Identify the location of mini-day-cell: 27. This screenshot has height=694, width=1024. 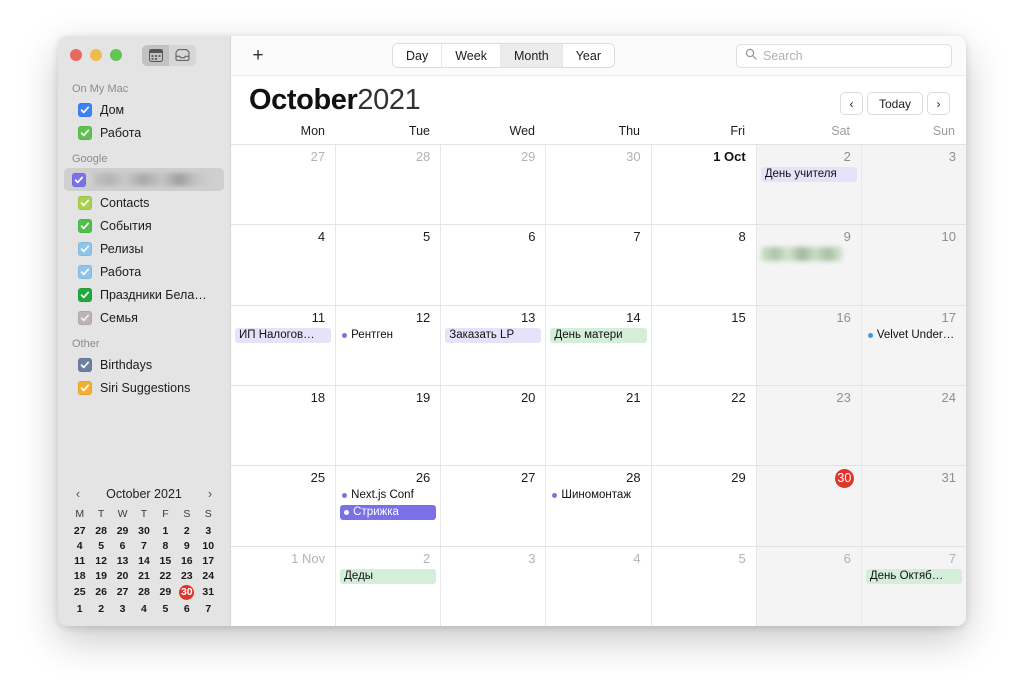
(122, 592).